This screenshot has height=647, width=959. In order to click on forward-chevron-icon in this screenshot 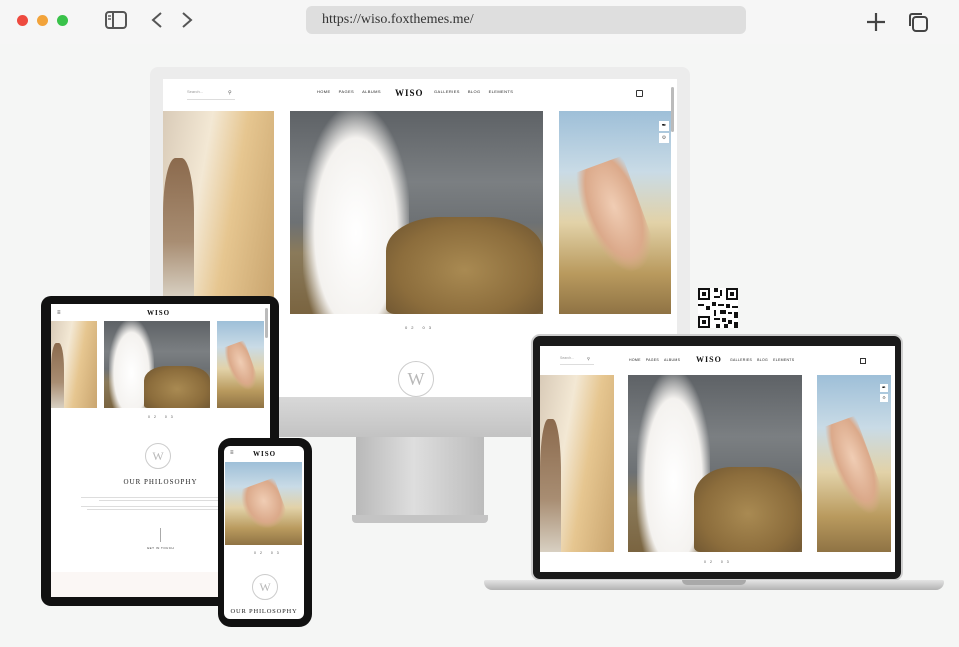, I will do `click(187, 20)`.